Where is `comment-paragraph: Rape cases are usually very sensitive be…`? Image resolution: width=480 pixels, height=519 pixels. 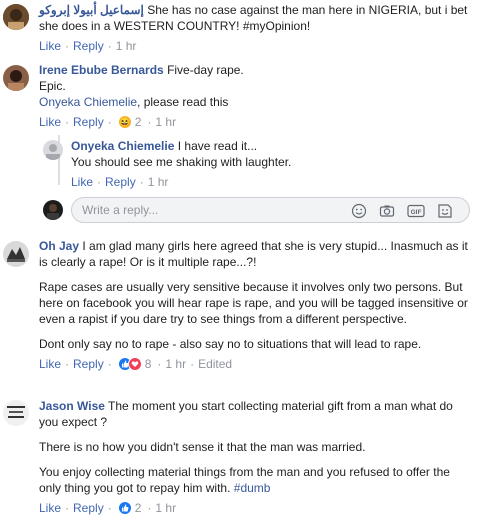 comment-paragraph: Rape cases are usually very sensitive be… is located at coordinates (253, 303).